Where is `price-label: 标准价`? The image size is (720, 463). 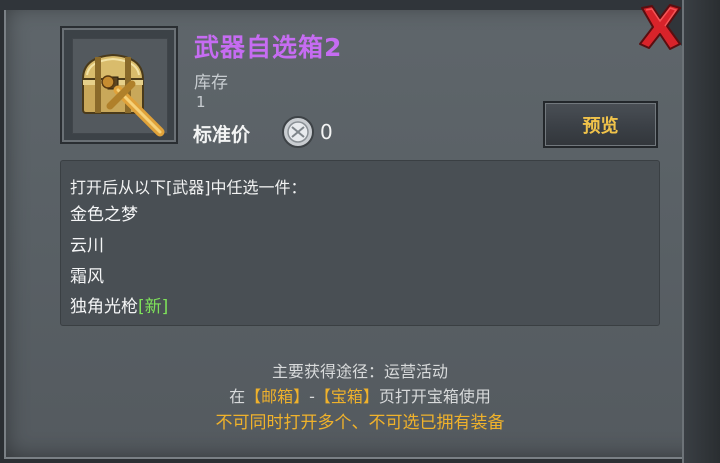
price-label: 标准价 is located at coordinates (222, 135).